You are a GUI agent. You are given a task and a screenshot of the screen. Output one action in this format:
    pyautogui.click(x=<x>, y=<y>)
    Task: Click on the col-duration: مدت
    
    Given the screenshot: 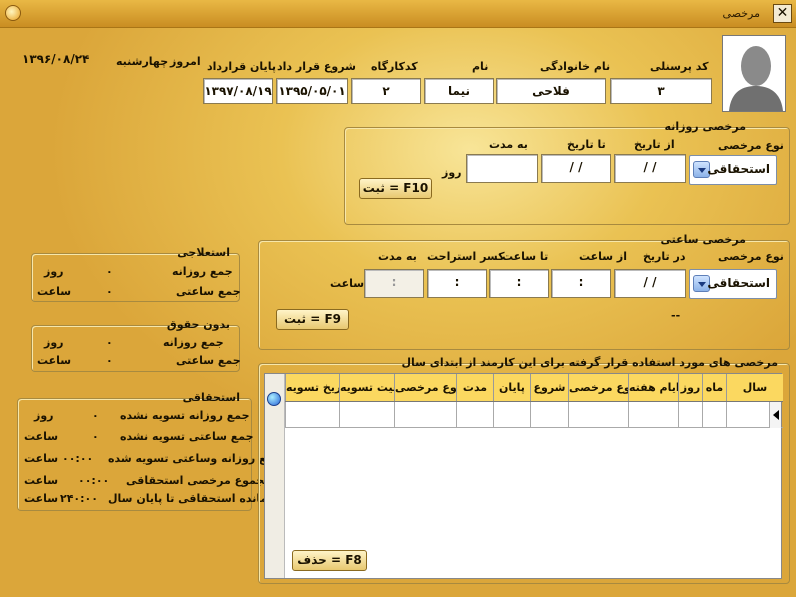 What is the action you would take?
    pyautogui.click(x=474, y=387)
    